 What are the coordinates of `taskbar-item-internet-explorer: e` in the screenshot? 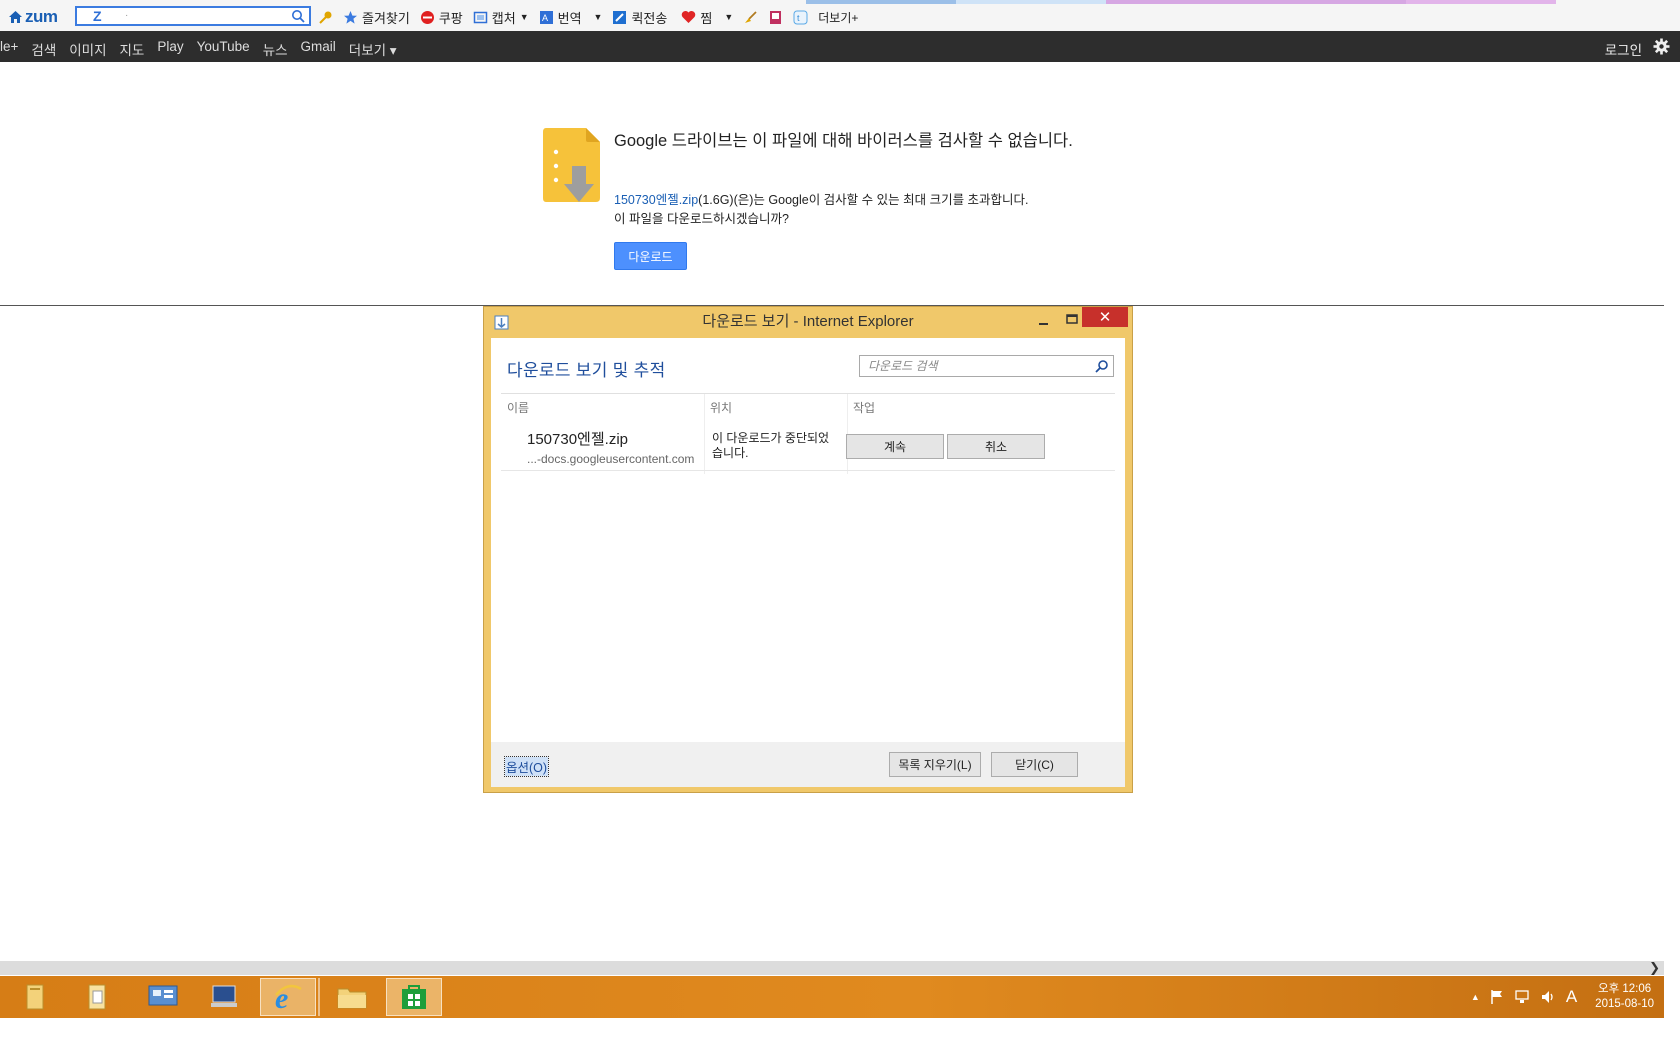 It's located at (288, 997).